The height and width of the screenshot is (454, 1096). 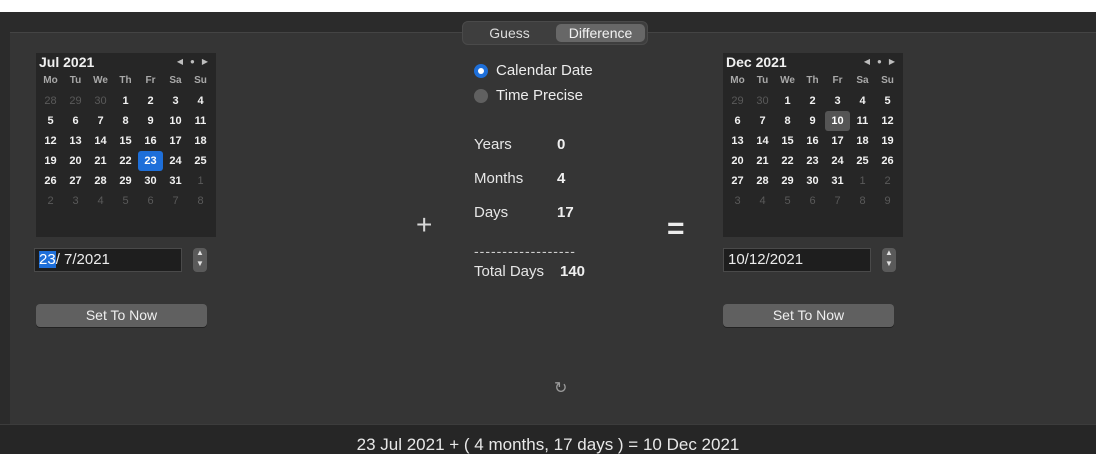 What do you see at coordinates (528, 95) in the screenshot?
I see `option-time-precise: Time Precise` at bounding box center [528, 95].